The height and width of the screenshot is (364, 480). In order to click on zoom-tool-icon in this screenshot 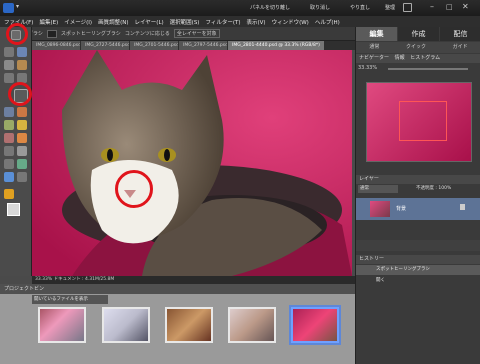, I will do `click(9, 52)`.